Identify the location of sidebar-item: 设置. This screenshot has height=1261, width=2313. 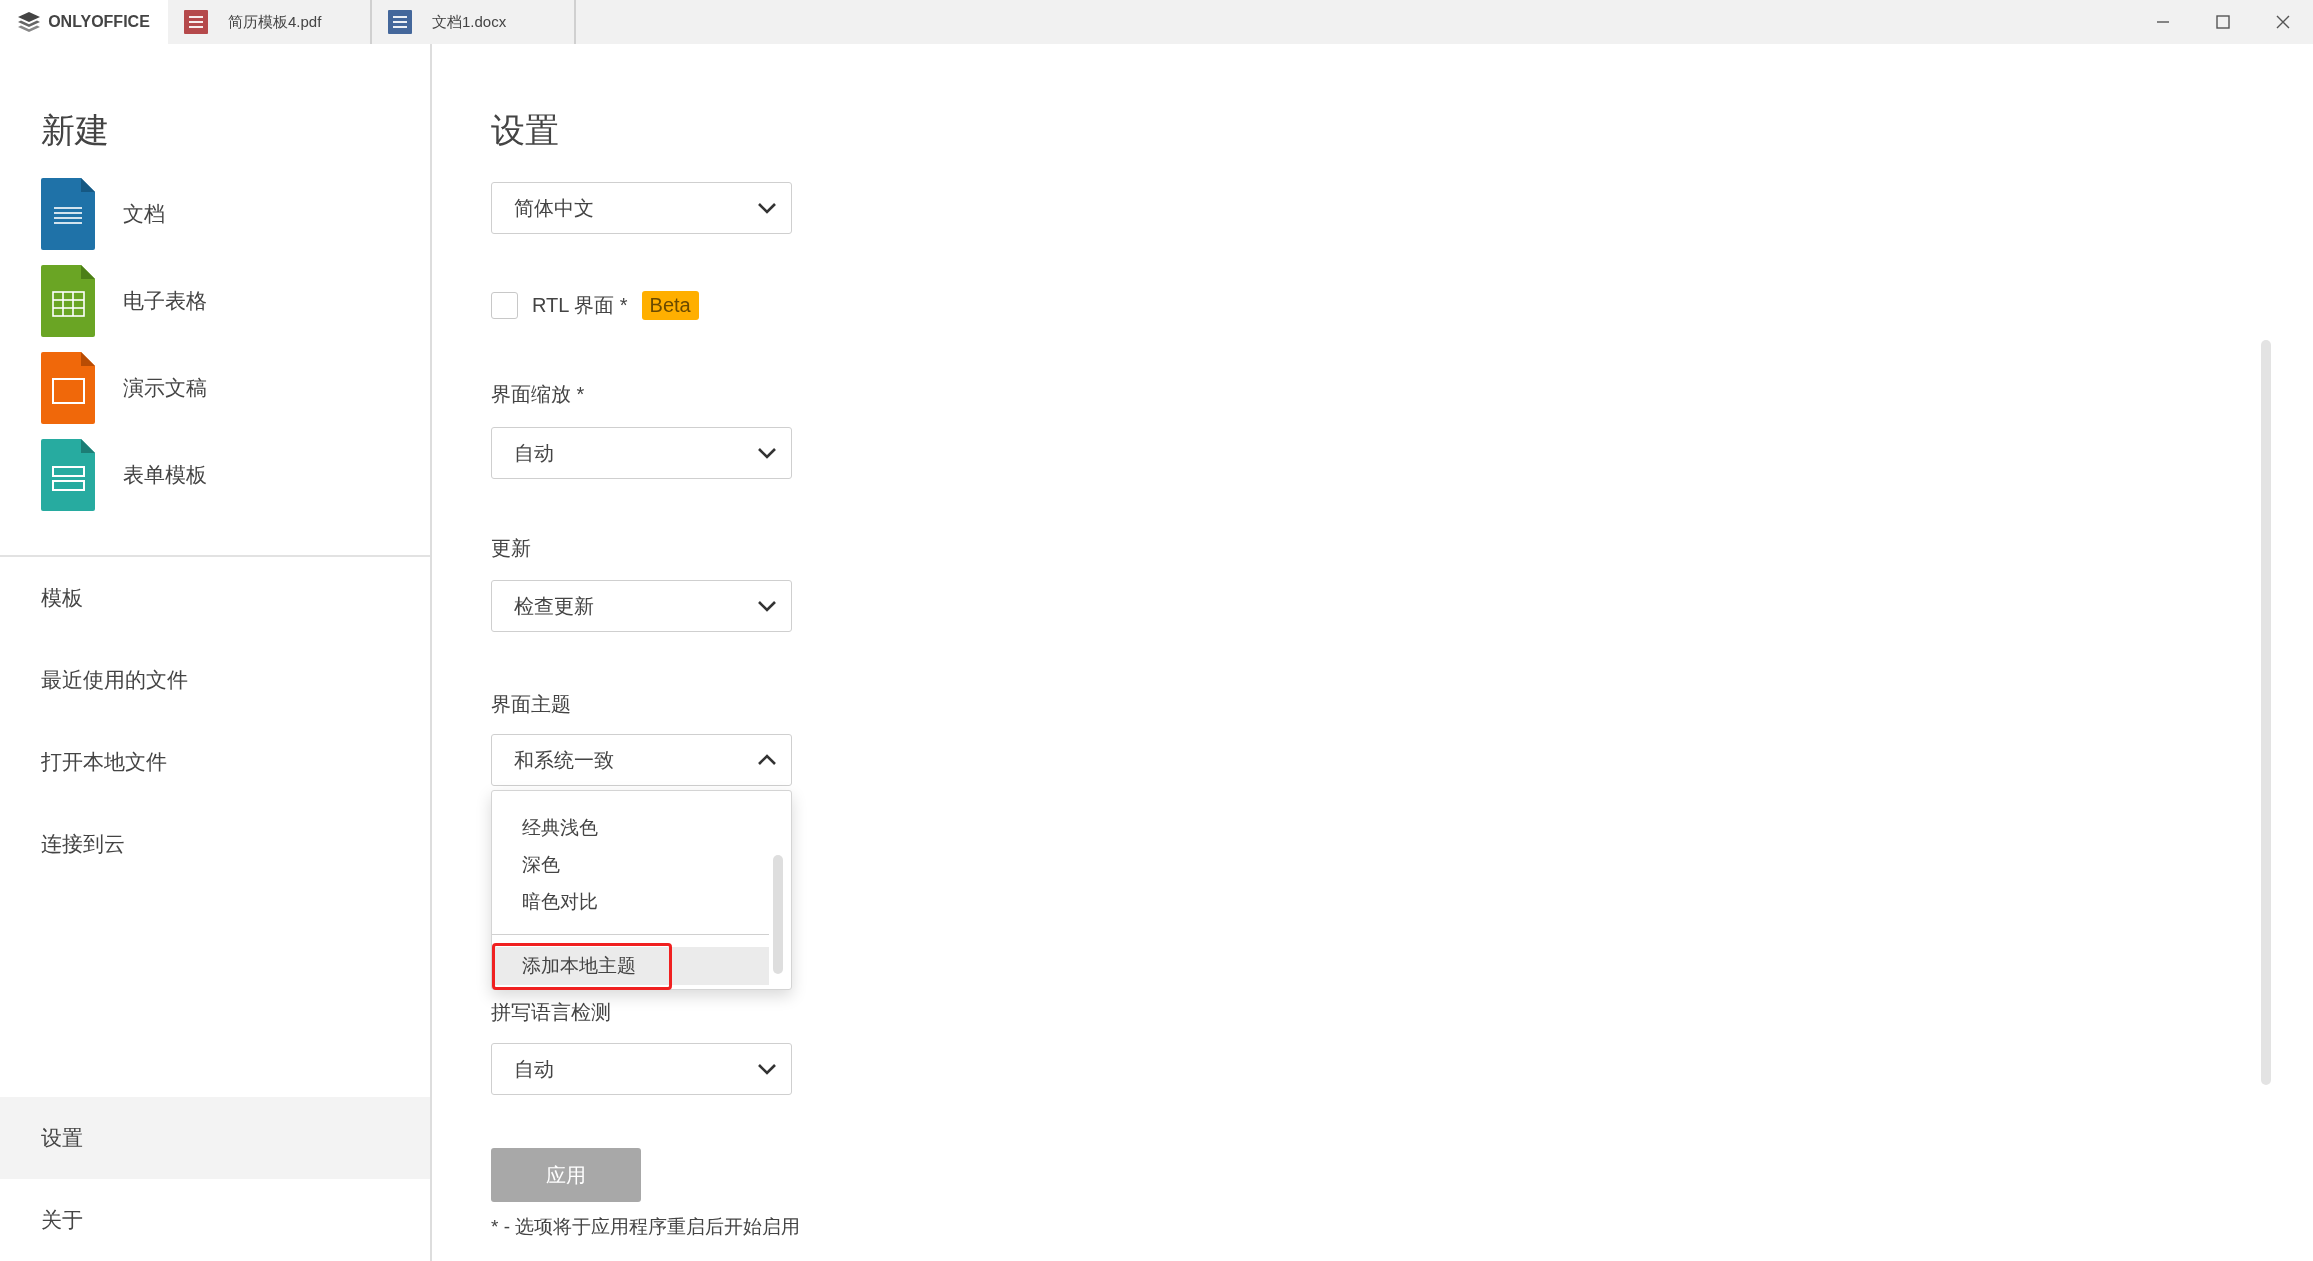
(215, 1138).